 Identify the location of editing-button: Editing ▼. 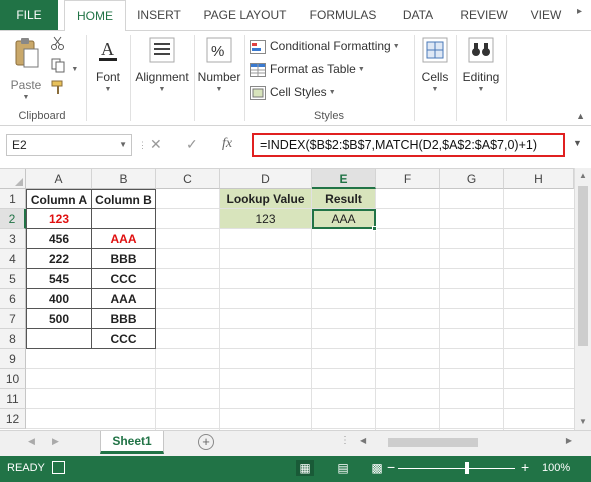
(481, 65).